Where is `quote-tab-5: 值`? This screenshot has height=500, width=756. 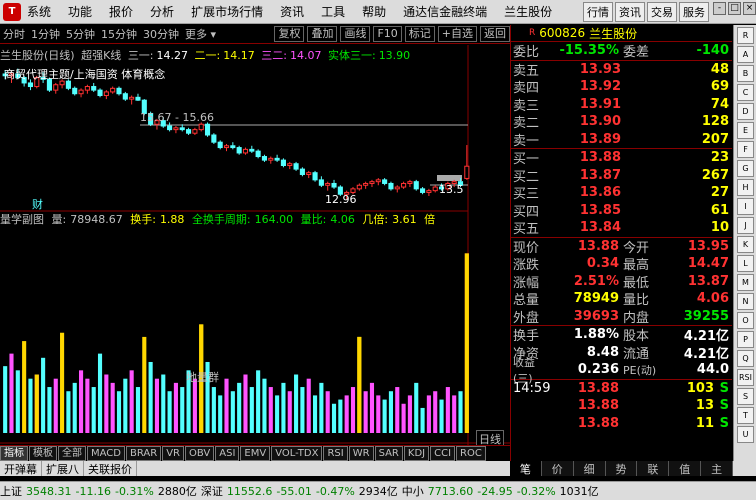
quote-tab-5: 值 is located at coordinates (685, 468).